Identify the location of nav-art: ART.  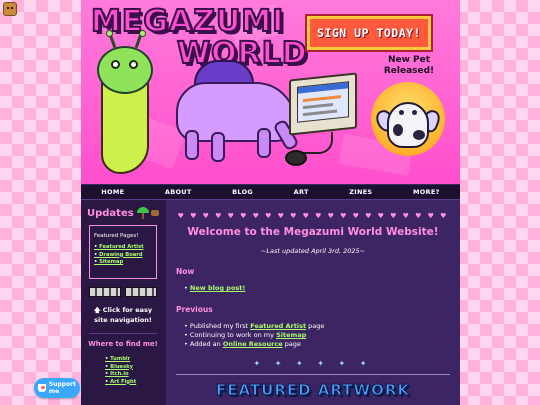
(301, 192).